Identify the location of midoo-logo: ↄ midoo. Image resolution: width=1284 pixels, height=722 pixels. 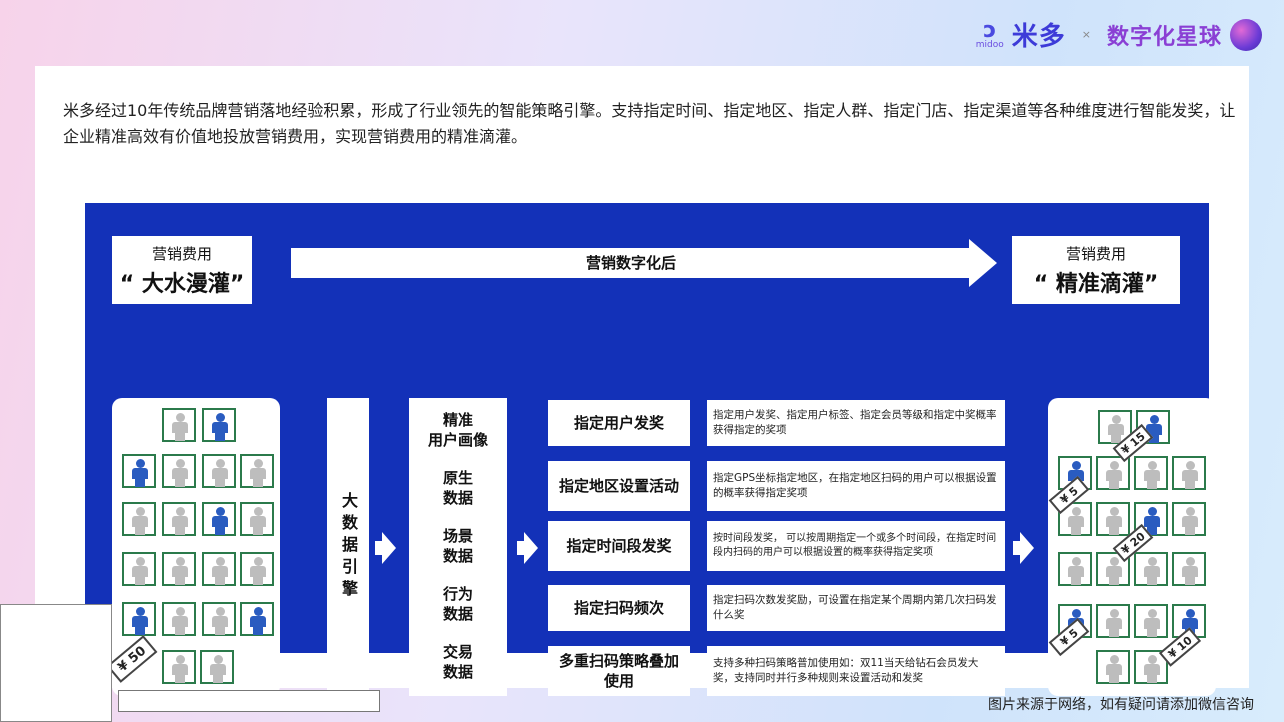
(989, 33).